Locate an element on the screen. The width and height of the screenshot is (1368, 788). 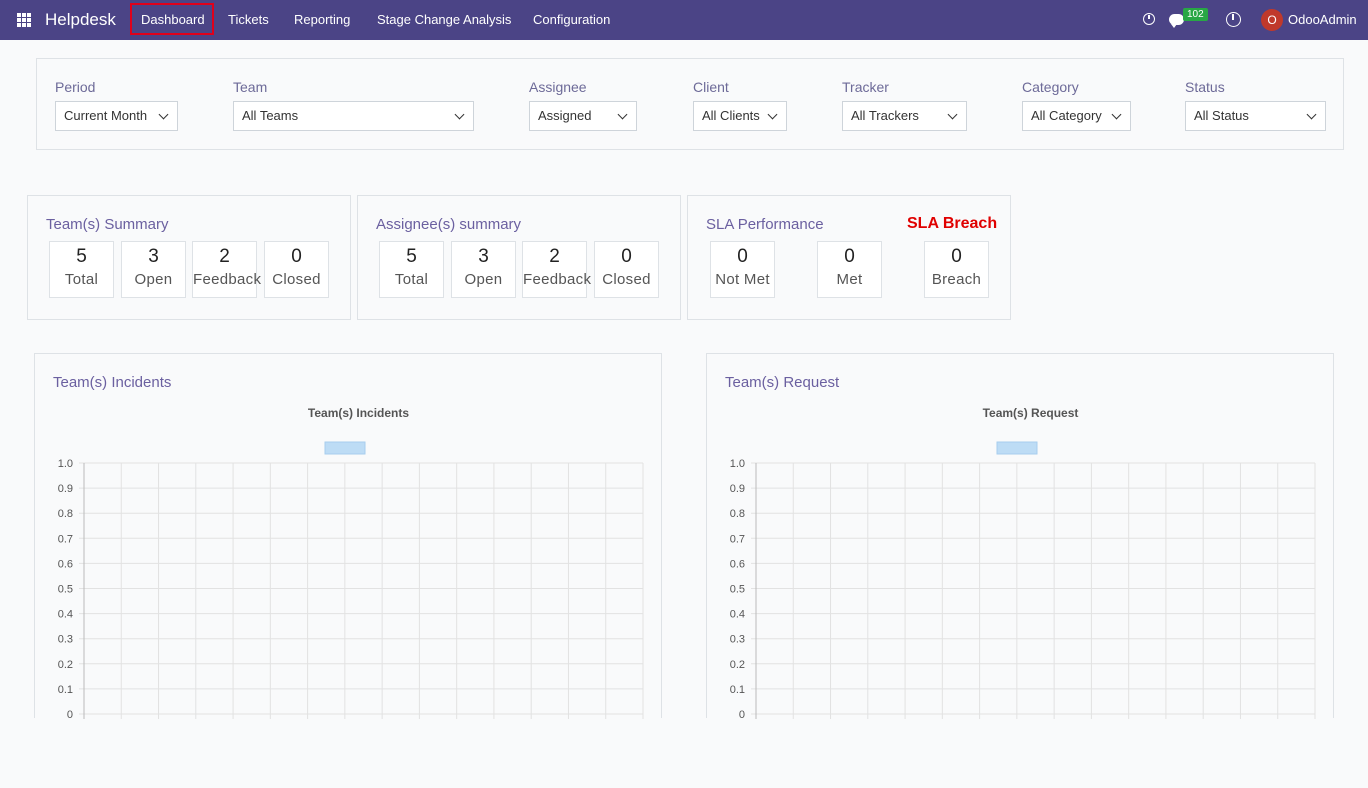
period-select-value: Current Month is located at coordinates (106, 115).